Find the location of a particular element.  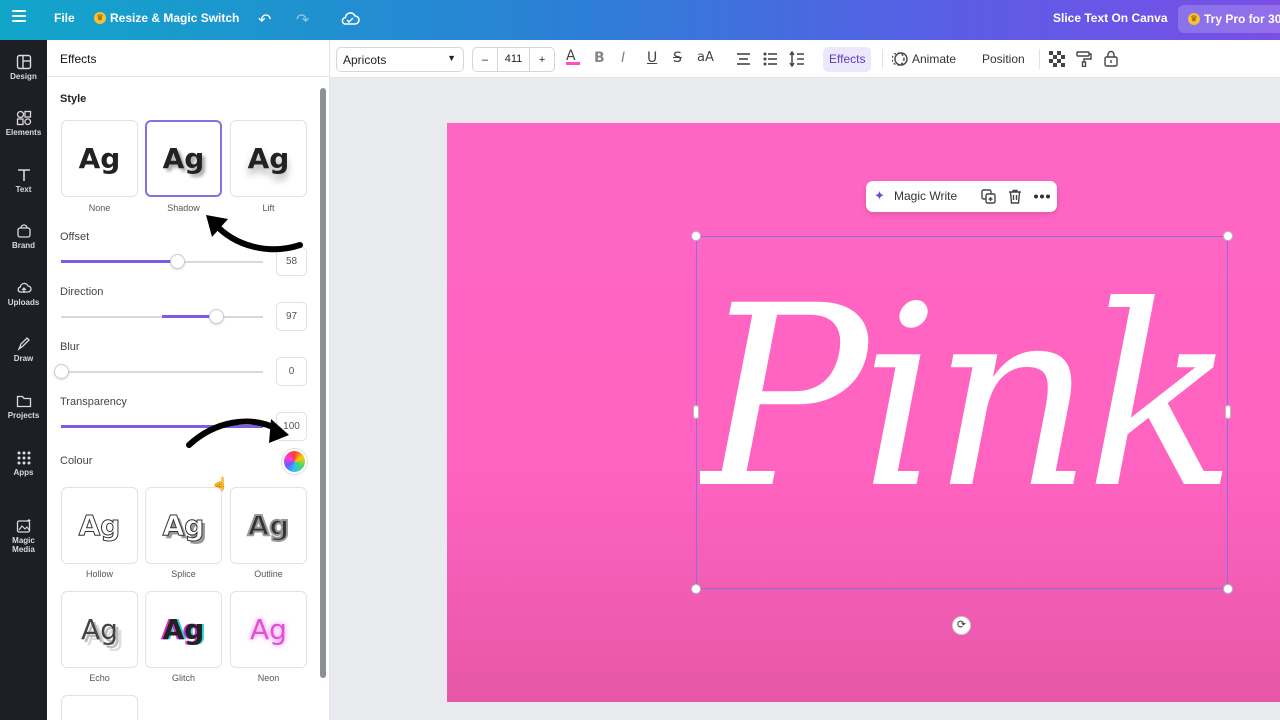

style-caption: Echo is located at coordinates (99, 678).